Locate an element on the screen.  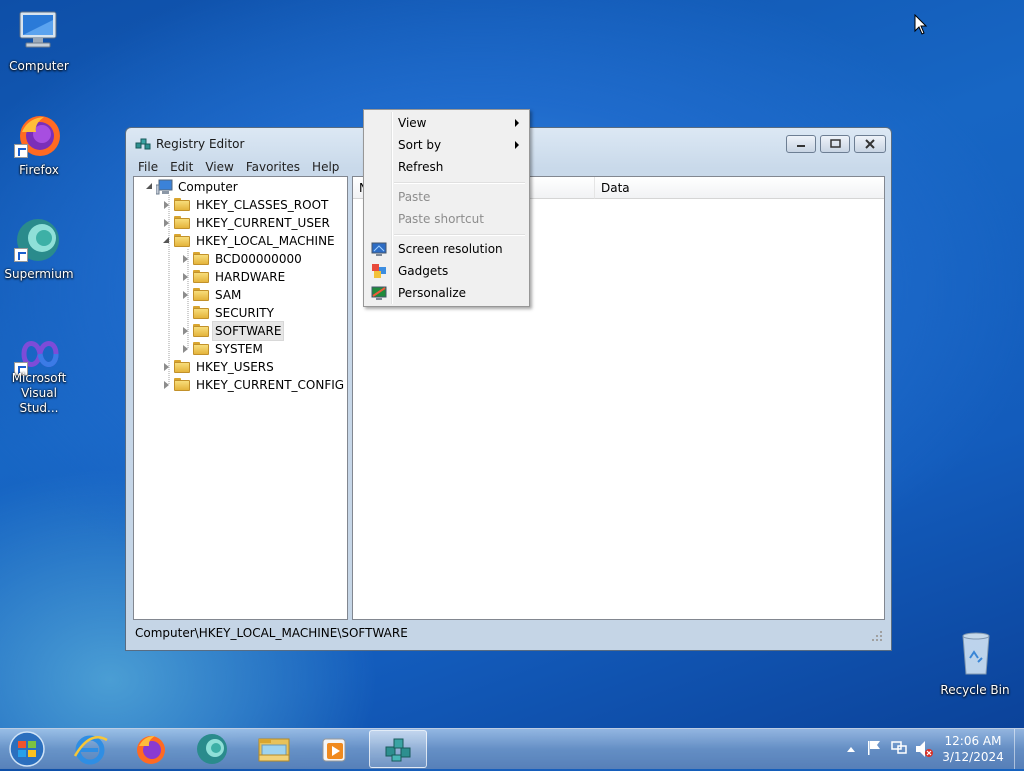
tree-node-hkcr: HKEY_CLASSES_ROOT is located at coordinates (252, 205).